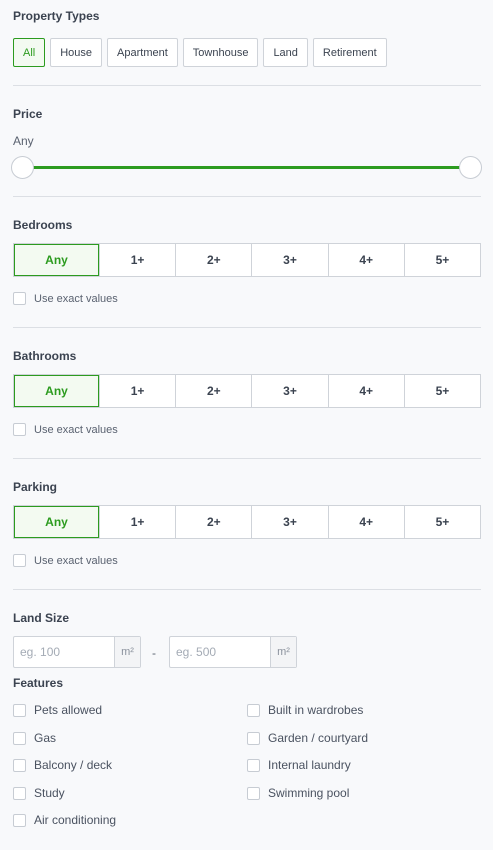 The width and height of the screenshot is (493, 850). What do you see at coordinates (470, 167) in the screenshot?
I see `price-max-handle` at bounding box center [470, 167].